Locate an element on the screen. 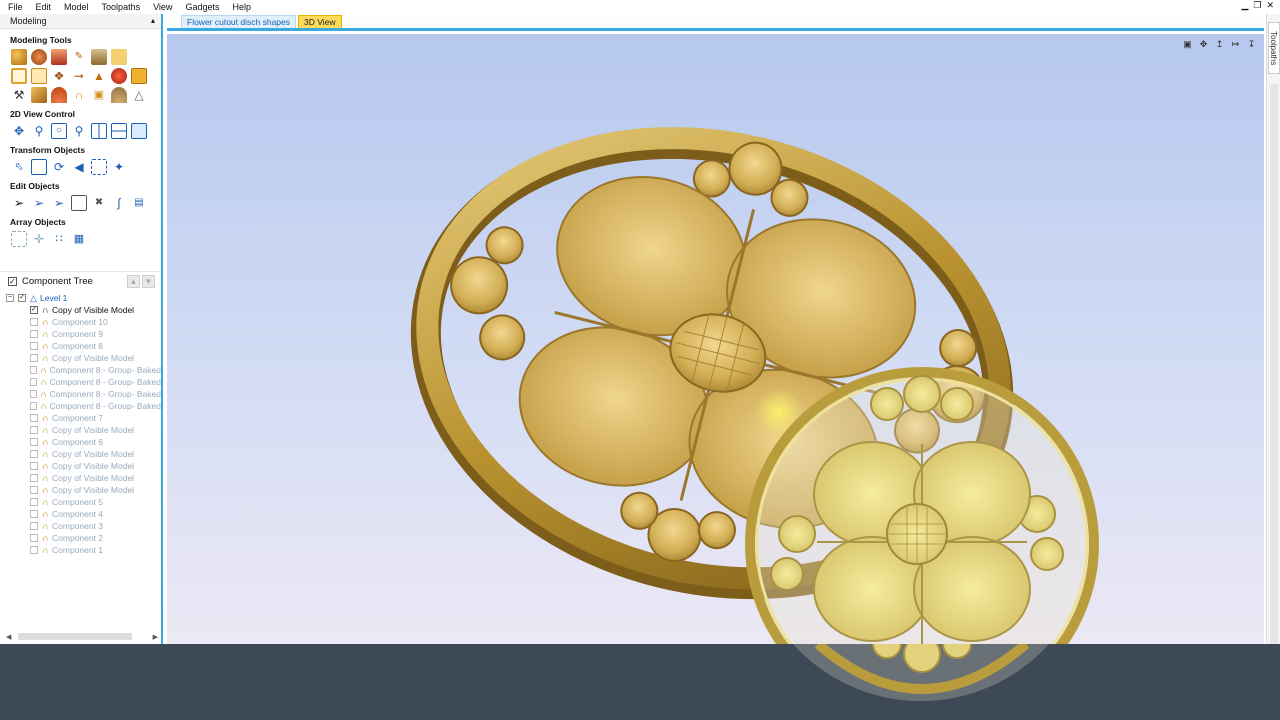  tree-item: ✓ ∩ Copy of Visible Model is located at coordinates (80, 310).